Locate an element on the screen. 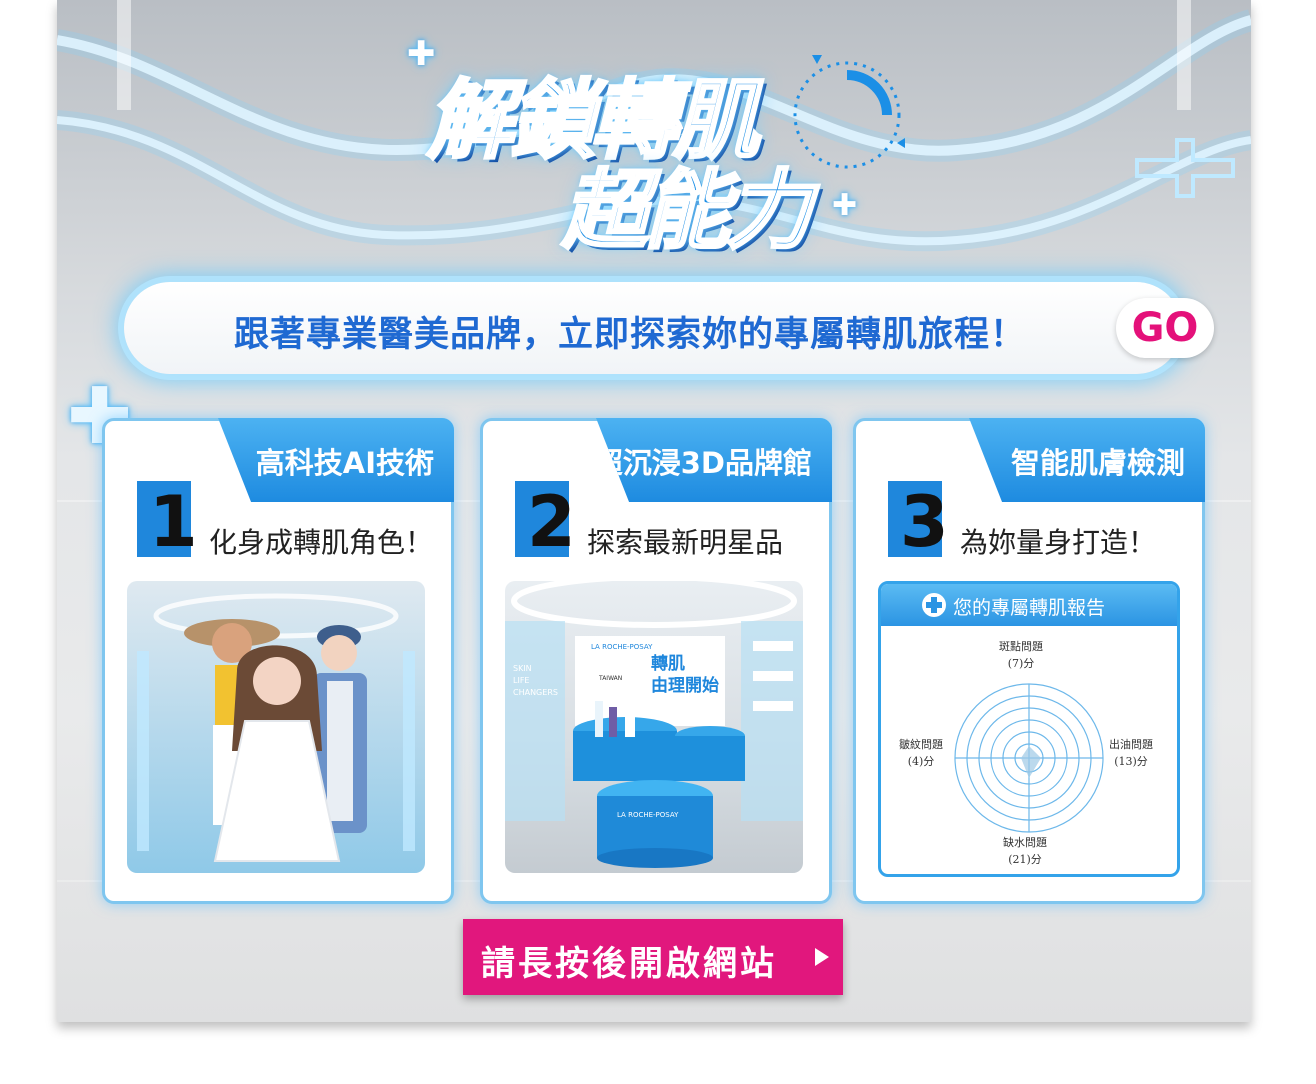 Image resolution: width=1316 pixels, height=1084 pixels. scene-text-line-1: 轉肌 is located at coordinates (668, 664).